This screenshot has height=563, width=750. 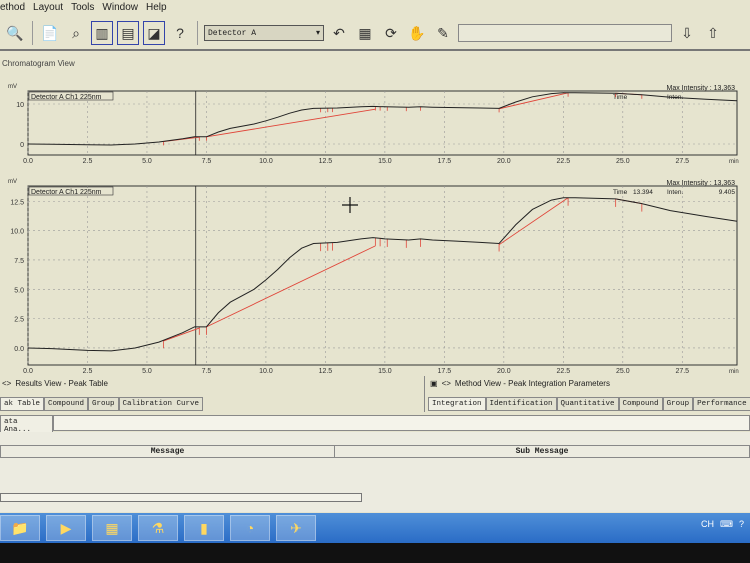 I want to click on results-view-header: <> Results View - Peak Table, so click(x=55, y=383).